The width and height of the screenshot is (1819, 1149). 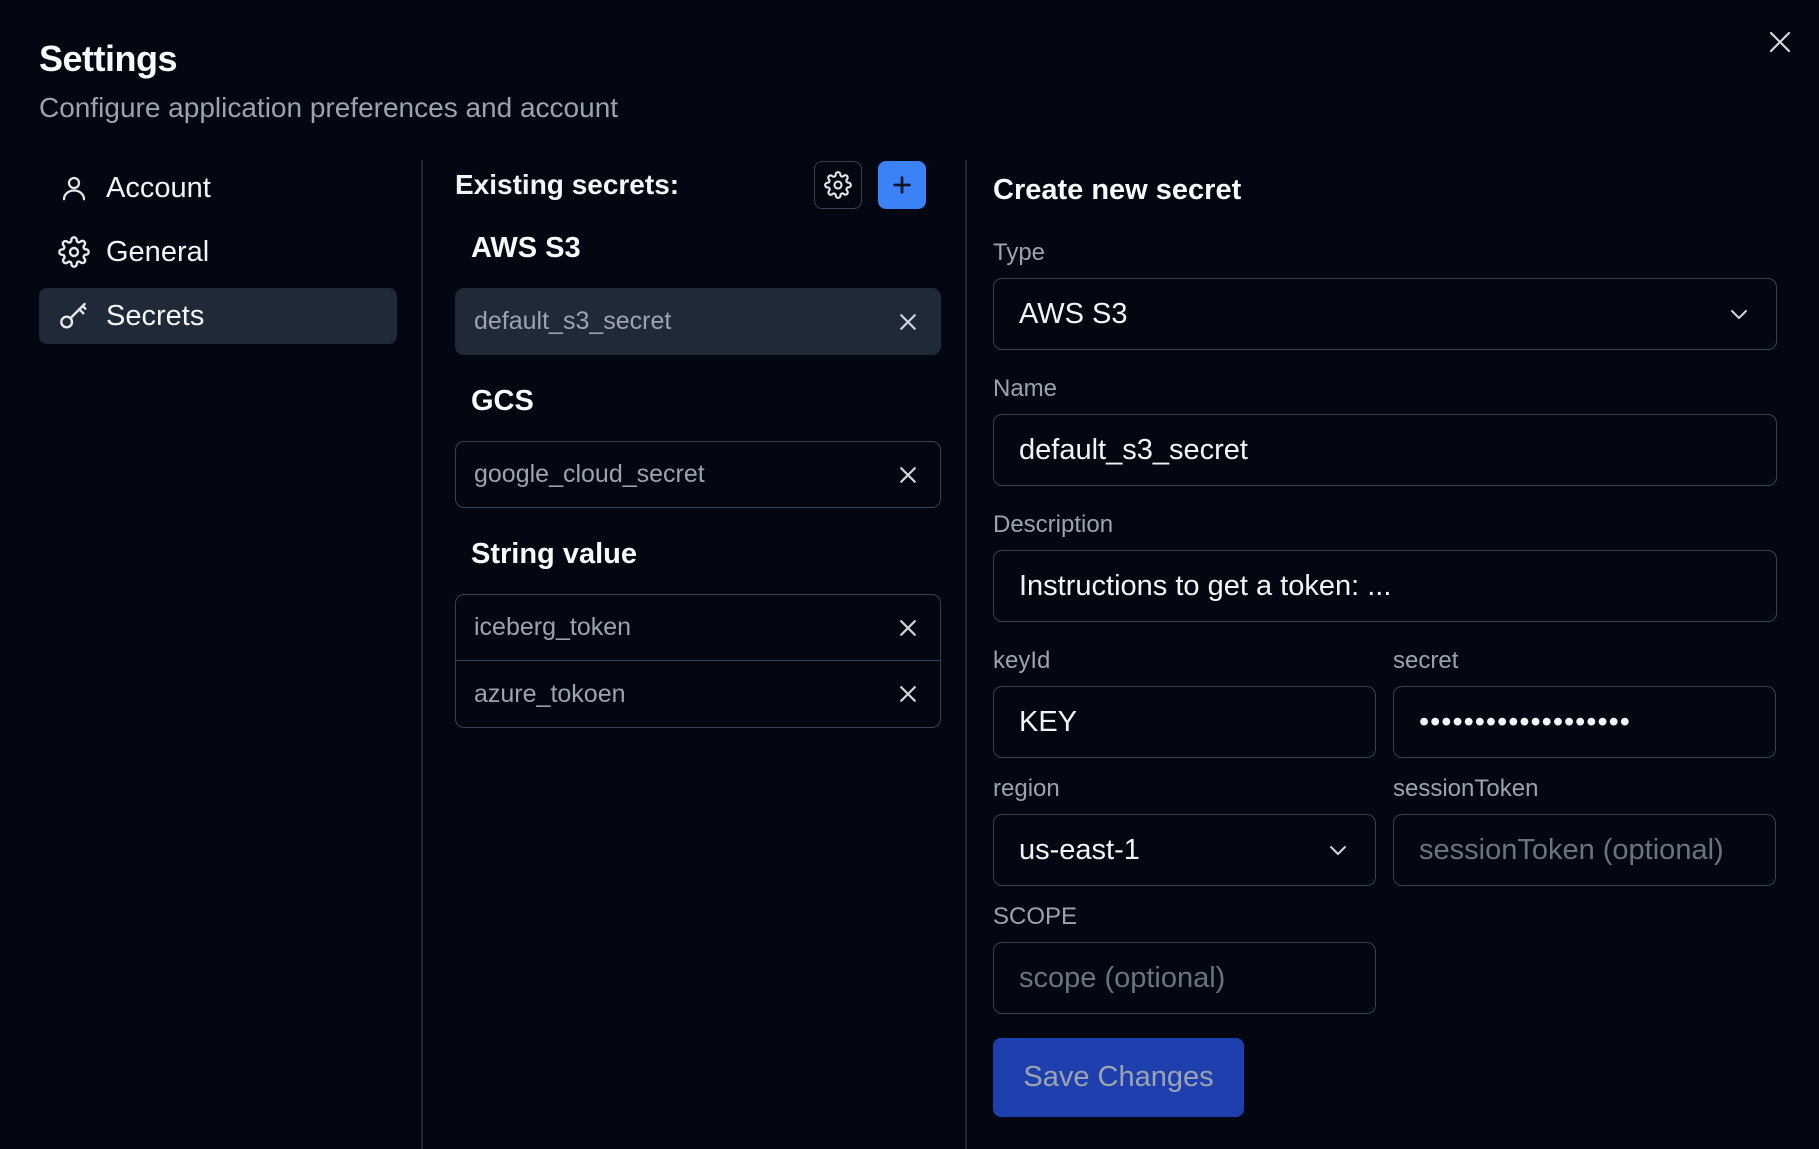 I want to click on secret-group-title: GCS, so click(x=502, y=401).